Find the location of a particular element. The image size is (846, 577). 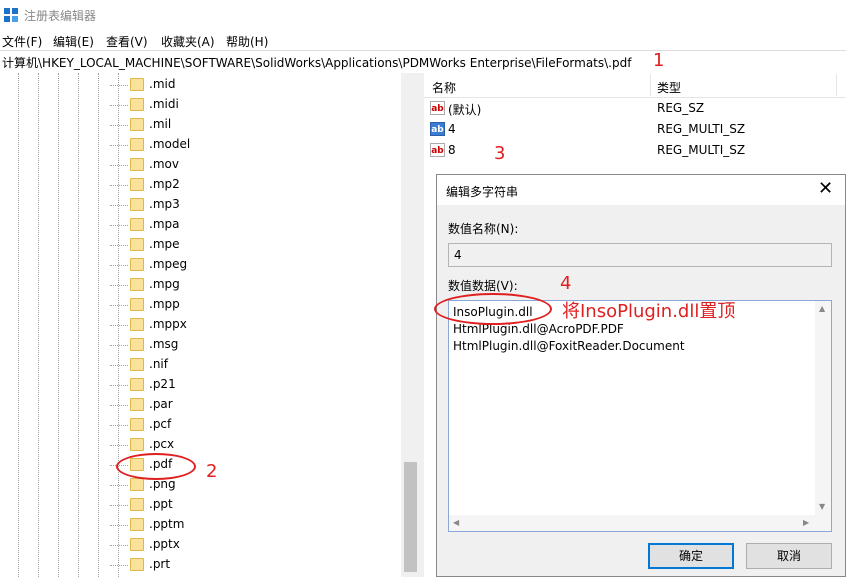

tree-item-label: .prt is located at coordinates (160, 564).